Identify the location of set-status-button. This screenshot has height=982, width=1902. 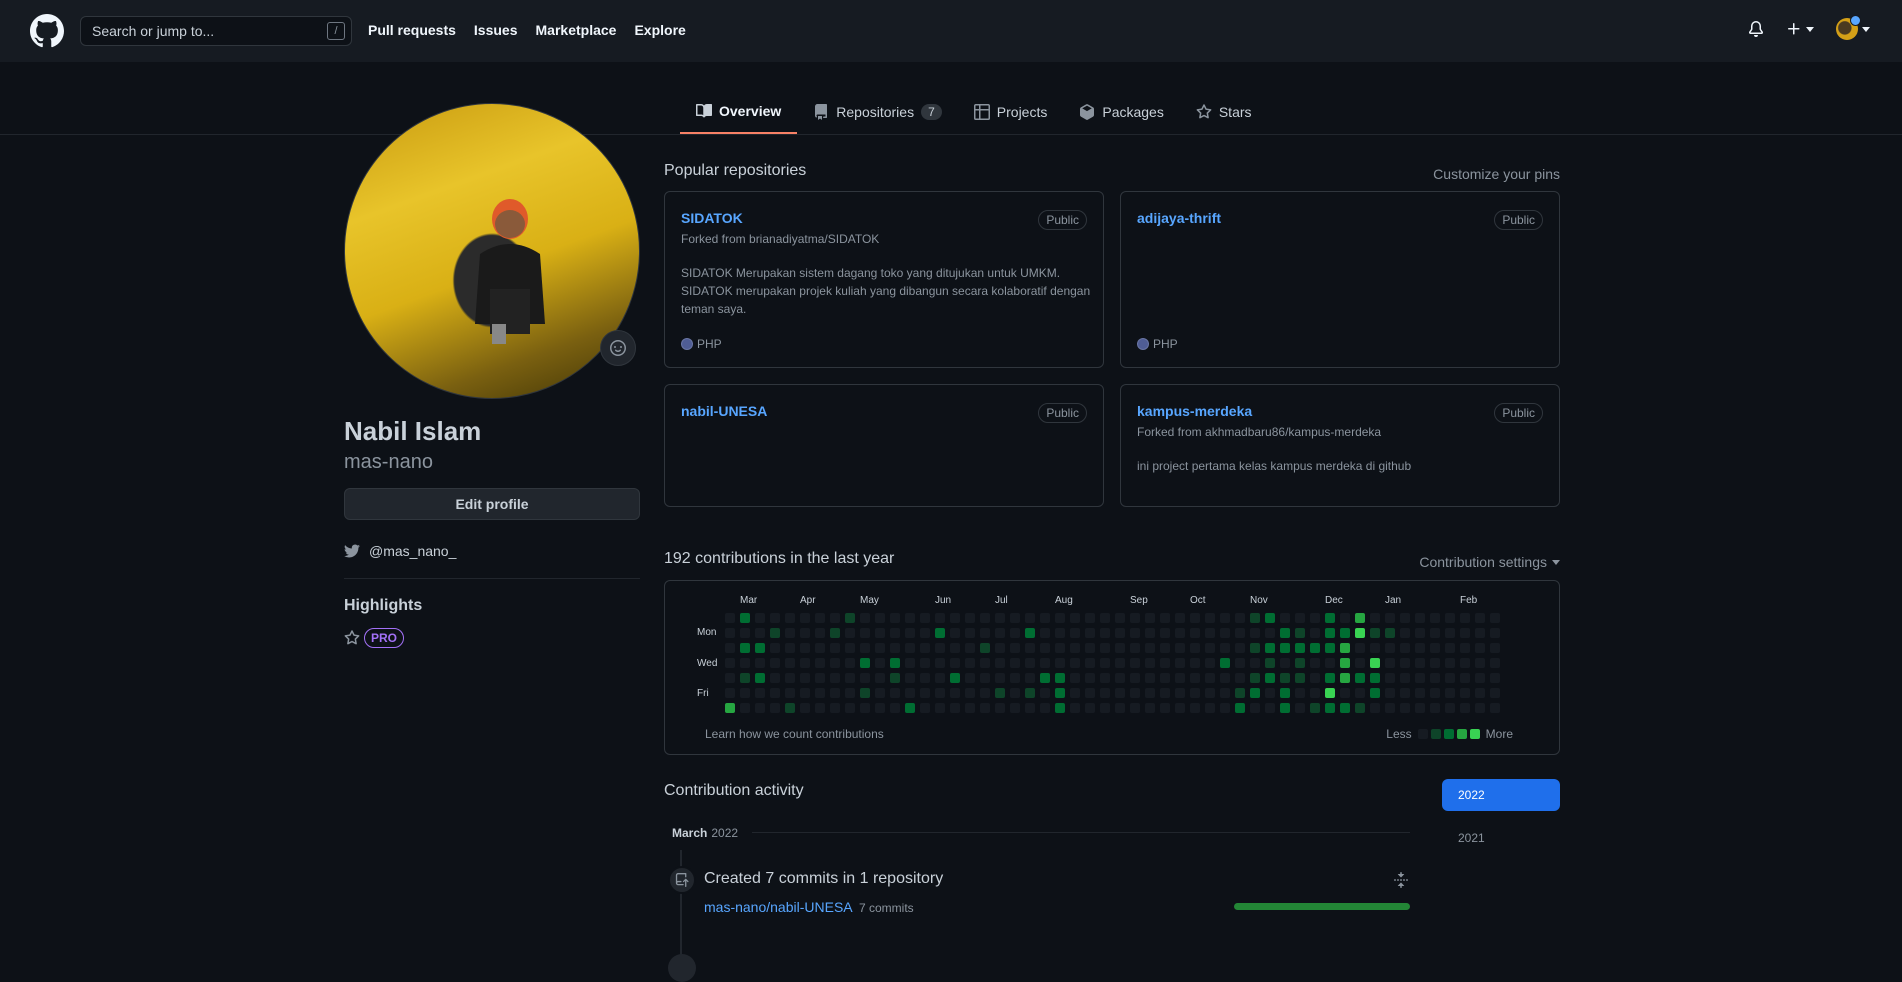
(618, 348).